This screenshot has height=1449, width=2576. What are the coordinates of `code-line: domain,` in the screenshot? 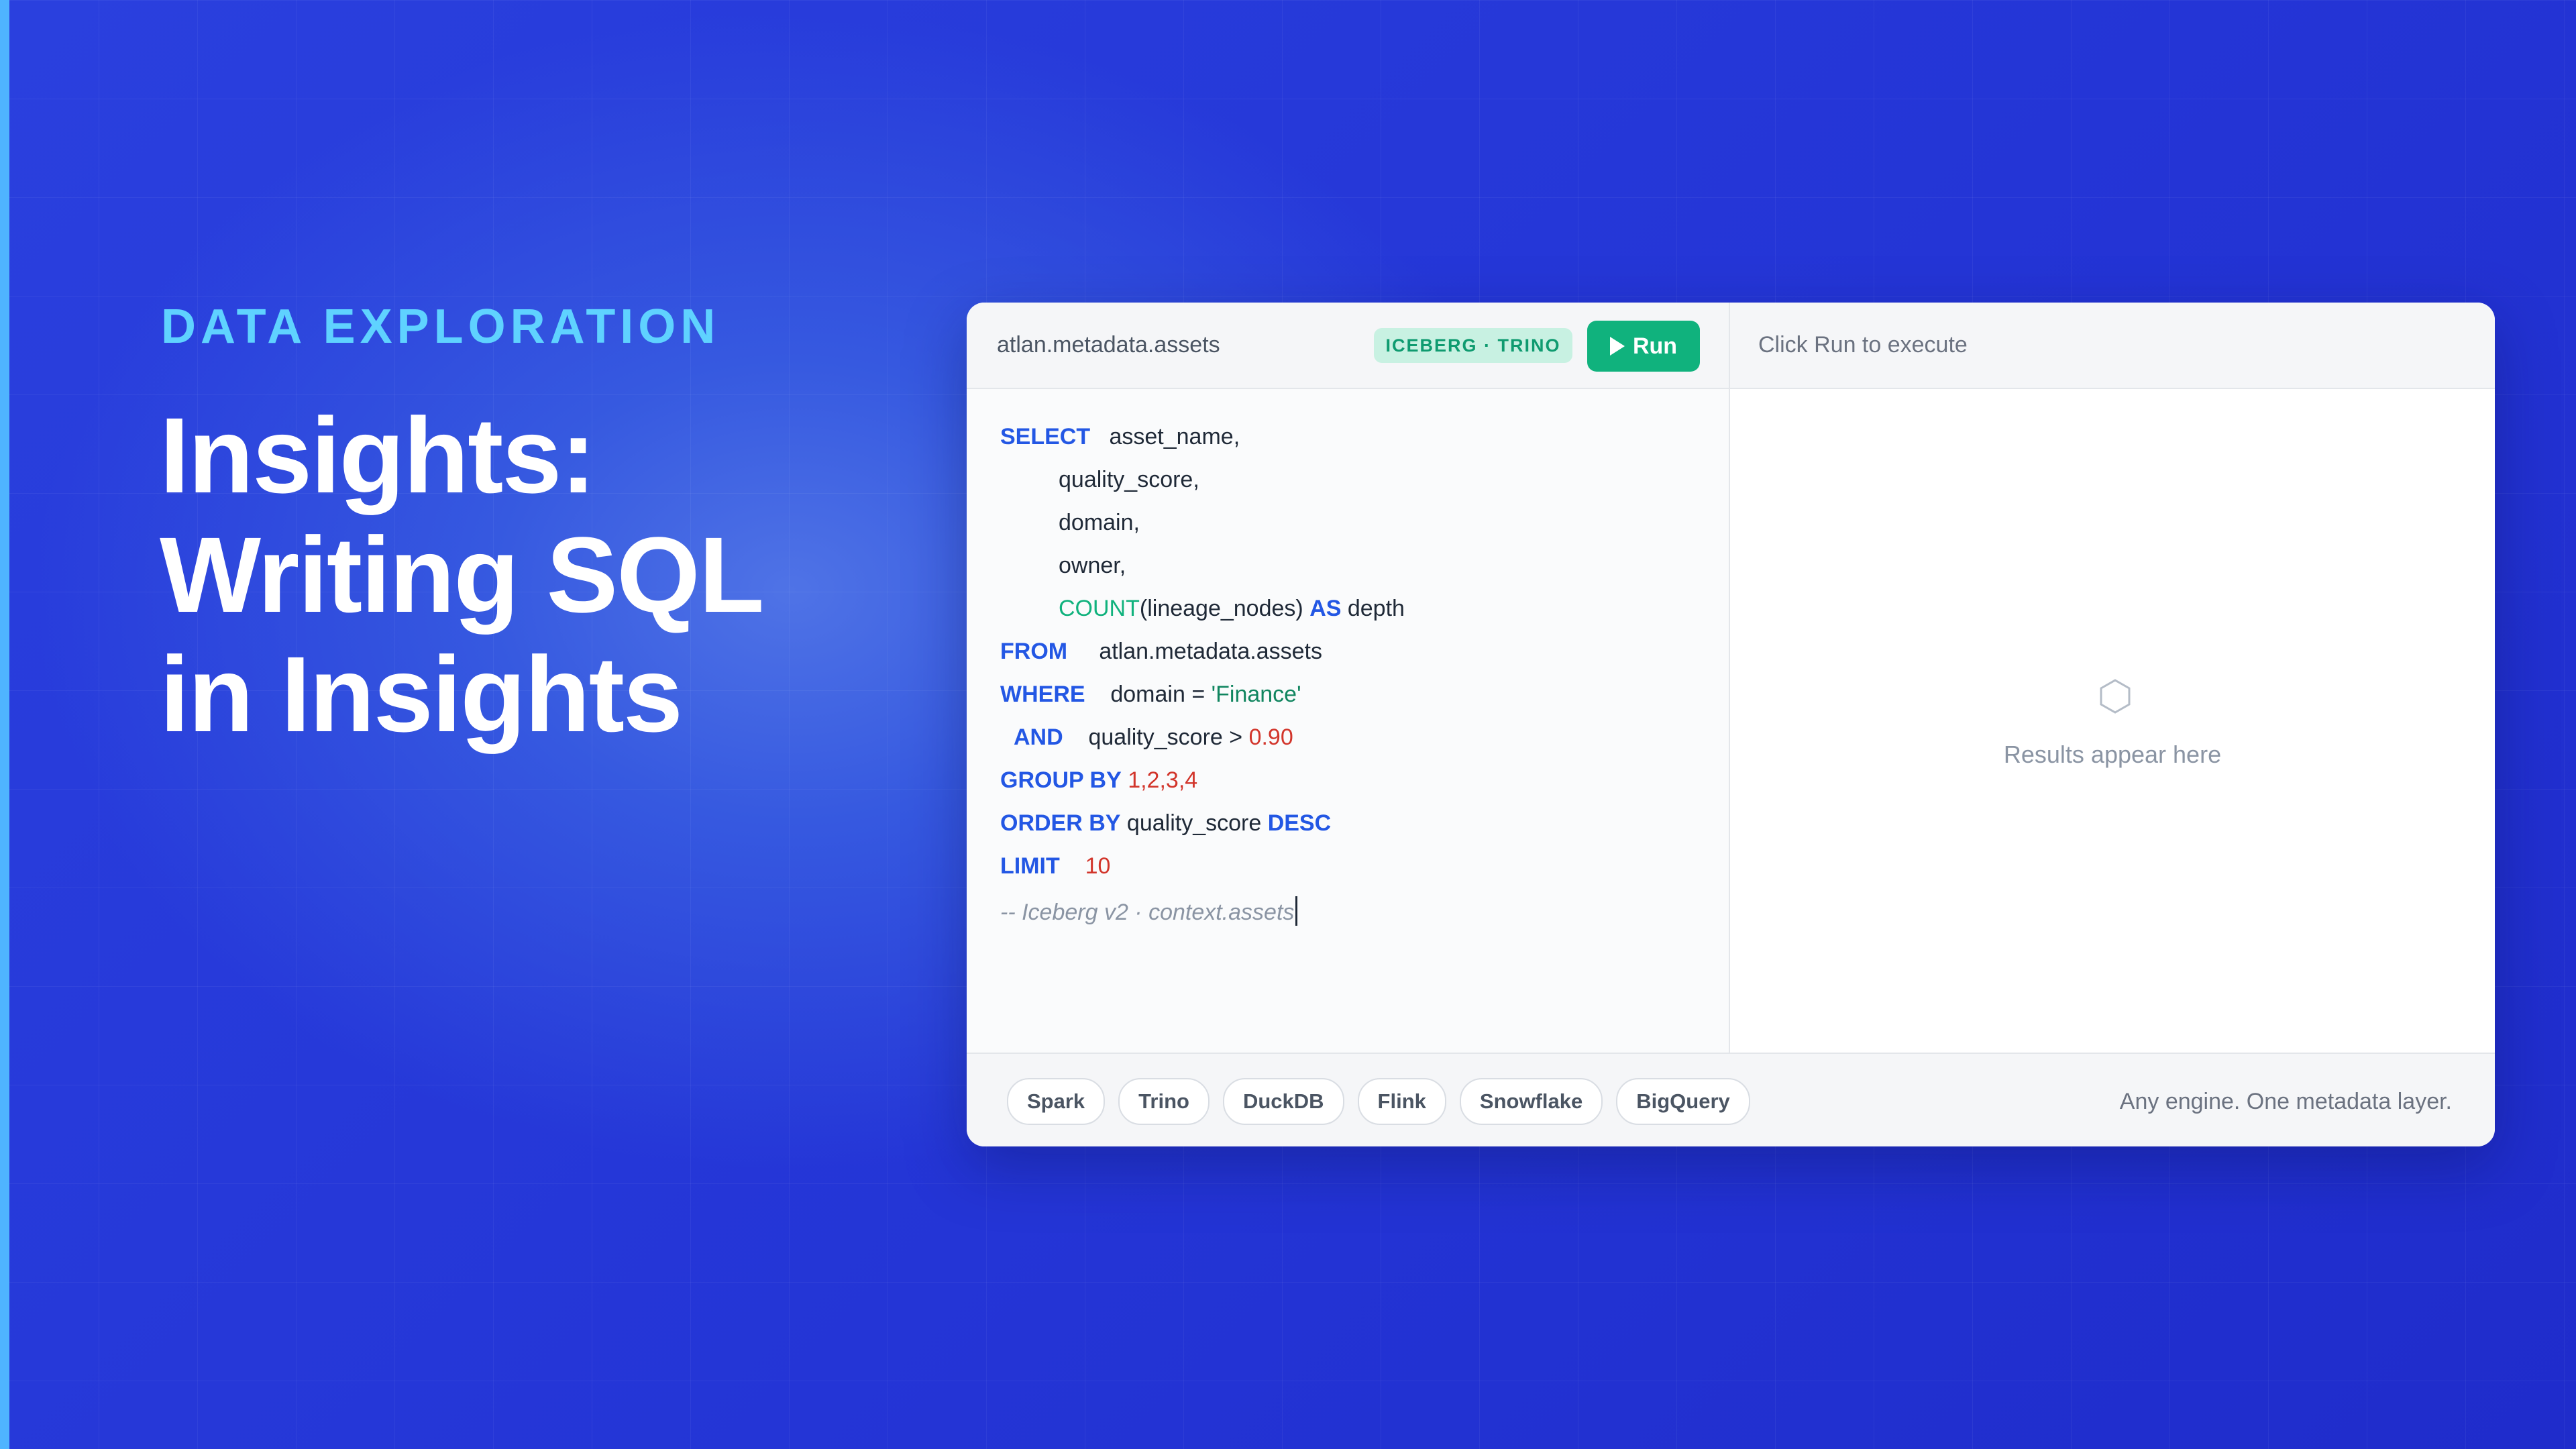 It's located at (1099, 523).